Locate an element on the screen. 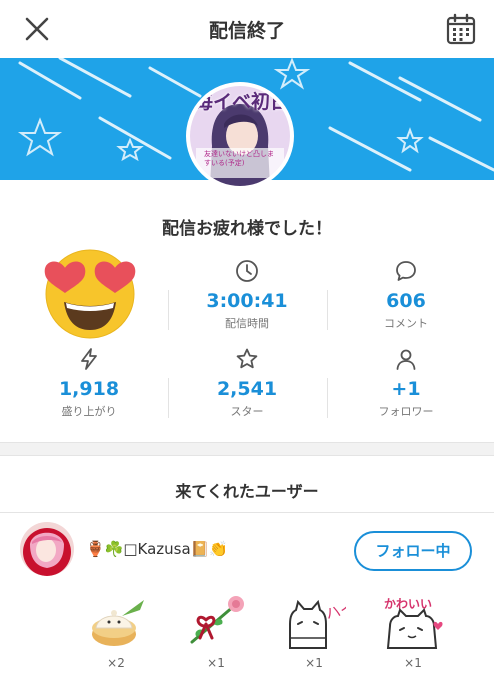  gift-item: かわいい ×1 is located at coordinates (413, 632).